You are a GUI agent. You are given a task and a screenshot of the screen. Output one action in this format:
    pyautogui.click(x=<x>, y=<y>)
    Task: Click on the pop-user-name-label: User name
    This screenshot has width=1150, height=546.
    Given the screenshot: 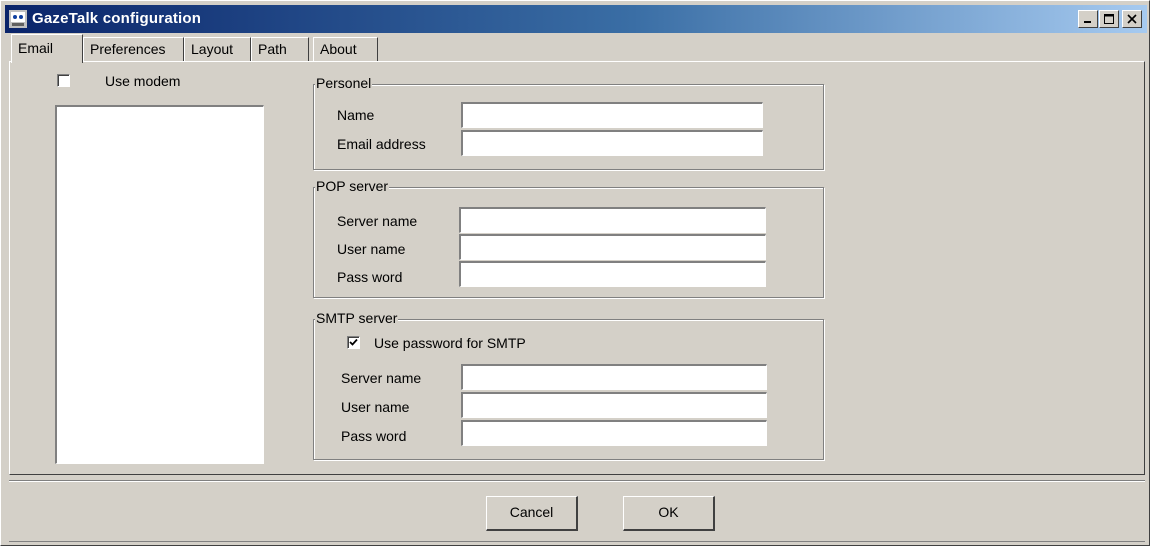 What is the action you would take?
    pyautogui.click(x=371, y=249)
    